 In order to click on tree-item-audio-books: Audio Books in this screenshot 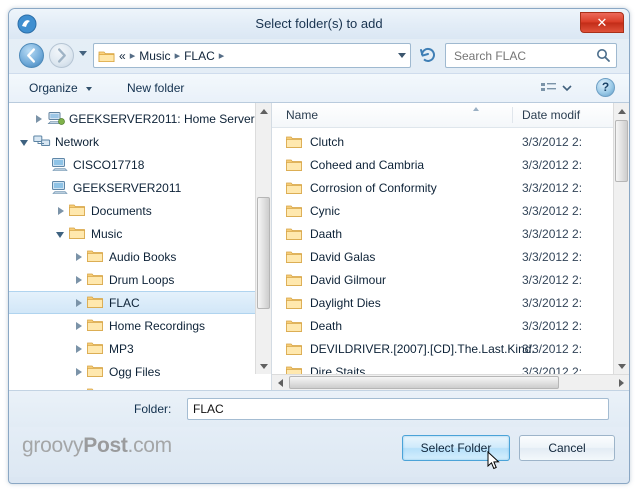, I will do `click(140, 256)`.